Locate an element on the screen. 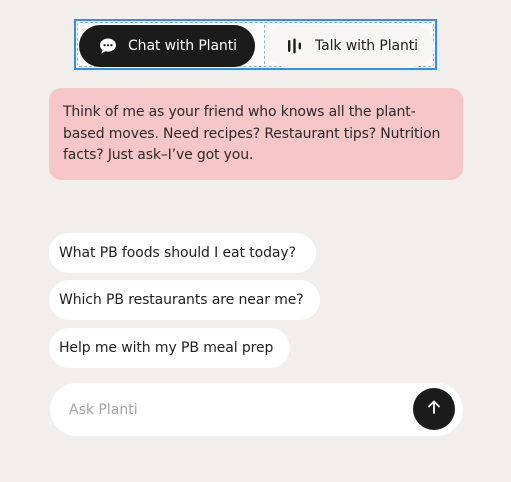 The width and height of the screenshot is (511, 482). talk-with-planti-tab: Talk with Planti is located at coordinates (350, 46).